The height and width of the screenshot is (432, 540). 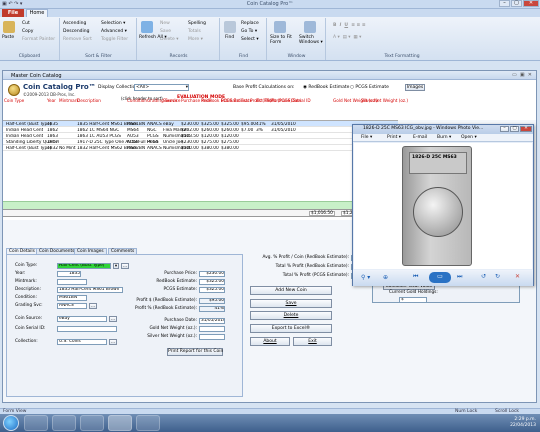 I want to click on table-cell: 1863, so click(x=52, y=136).